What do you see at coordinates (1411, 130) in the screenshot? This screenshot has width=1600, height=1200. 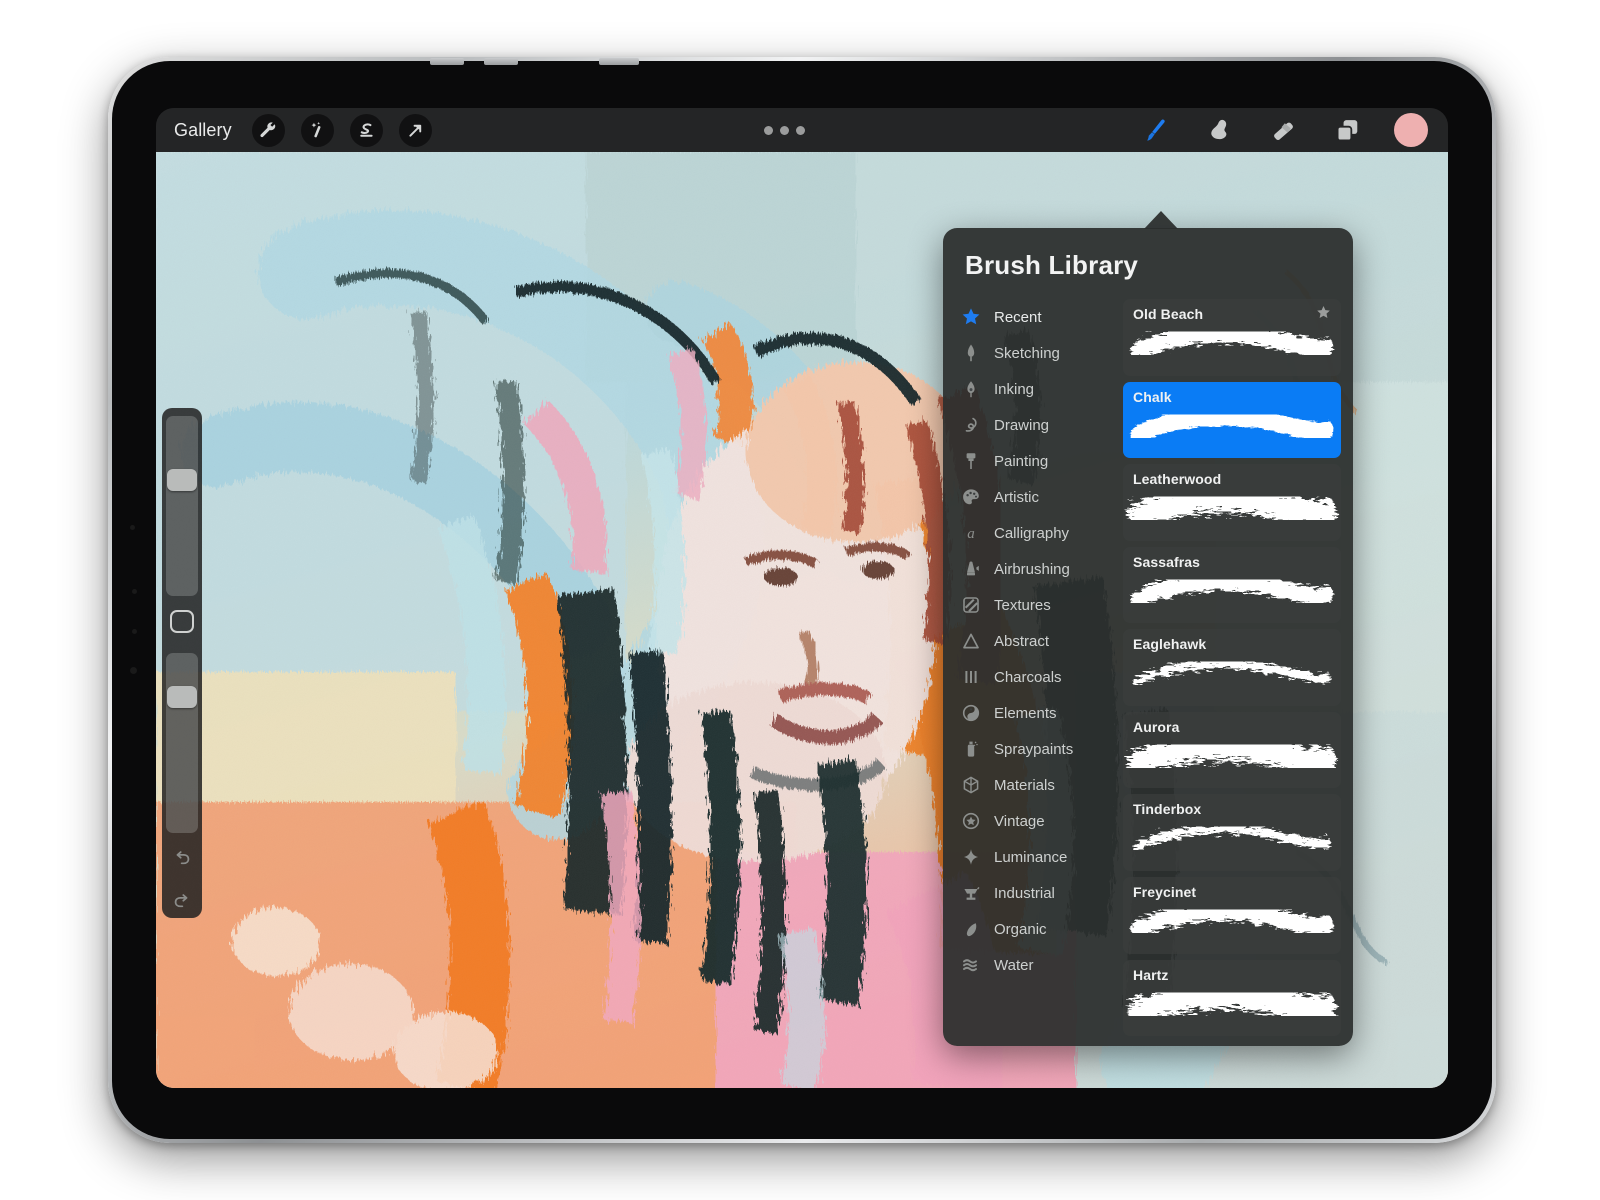 I see `color-swatch-button` at bounding box center [1411, 130].